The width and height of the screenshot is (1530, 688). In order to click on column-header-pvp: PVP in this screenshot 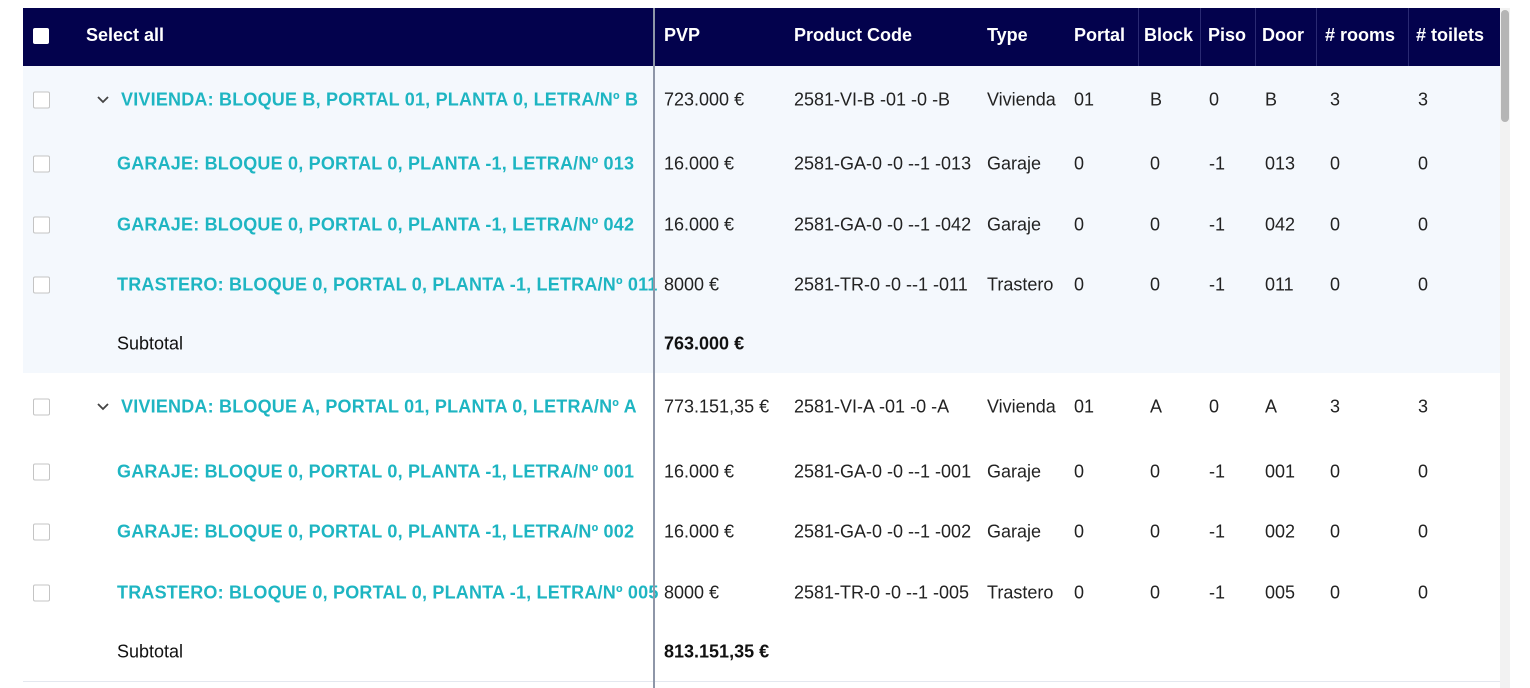, I will do `click(682, 35)`.